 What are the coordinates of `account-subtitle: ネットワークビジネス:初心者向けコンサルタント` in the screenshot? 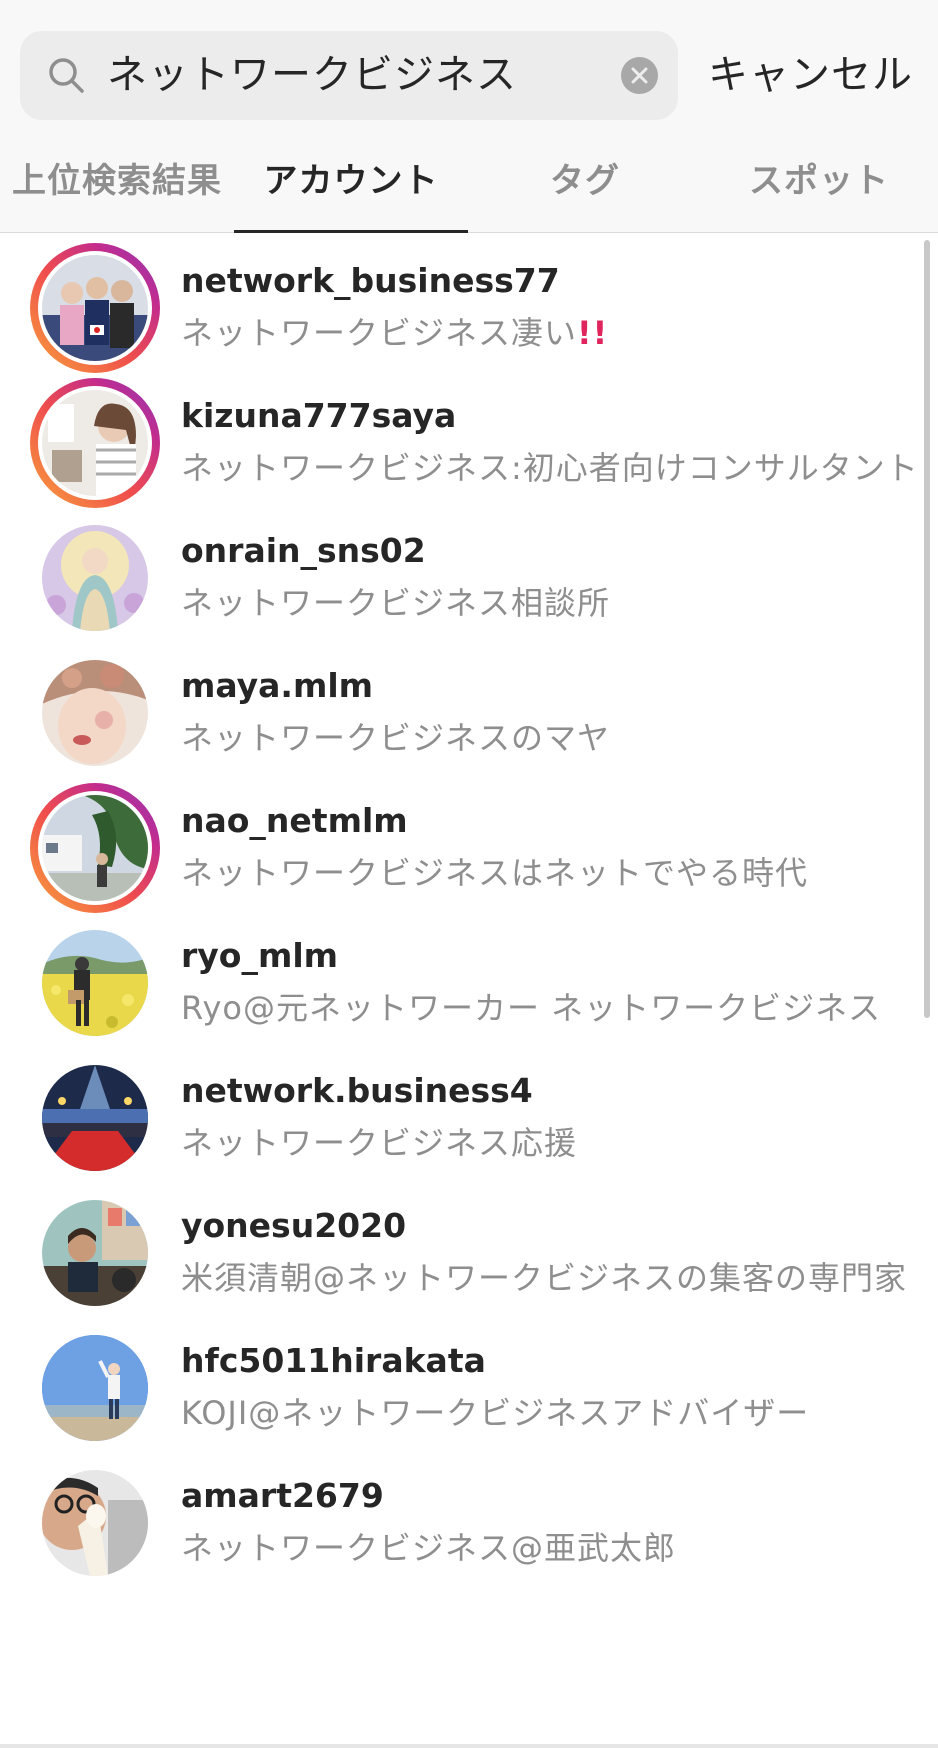 It's located at (550, 468).